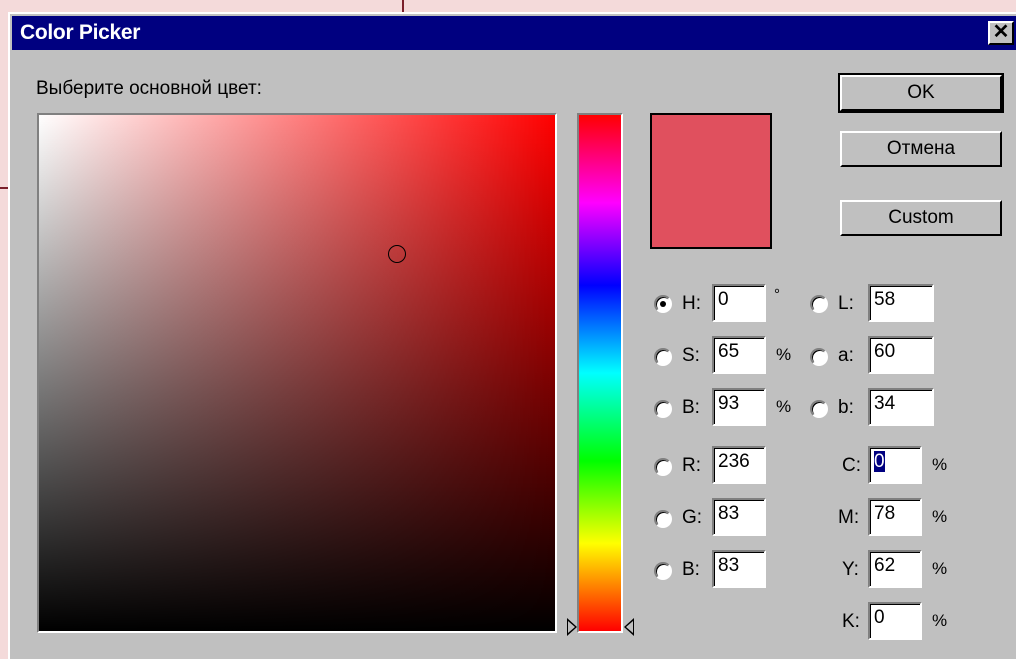 This screenshot has height=659, width=1016. What do you see at coordinates (901, 407) in the screenshot?
I see `lab-b-input: 34` at bounding box center [901, 407].